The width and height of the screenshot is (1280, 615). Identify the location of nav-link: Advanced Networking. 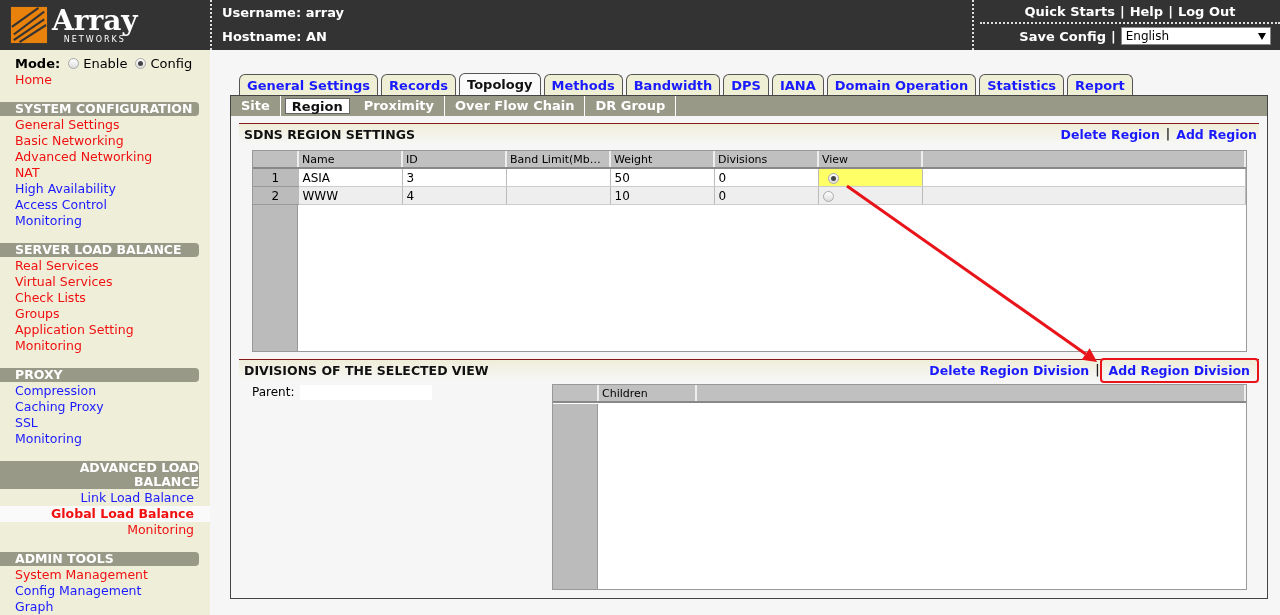
(105, 157).